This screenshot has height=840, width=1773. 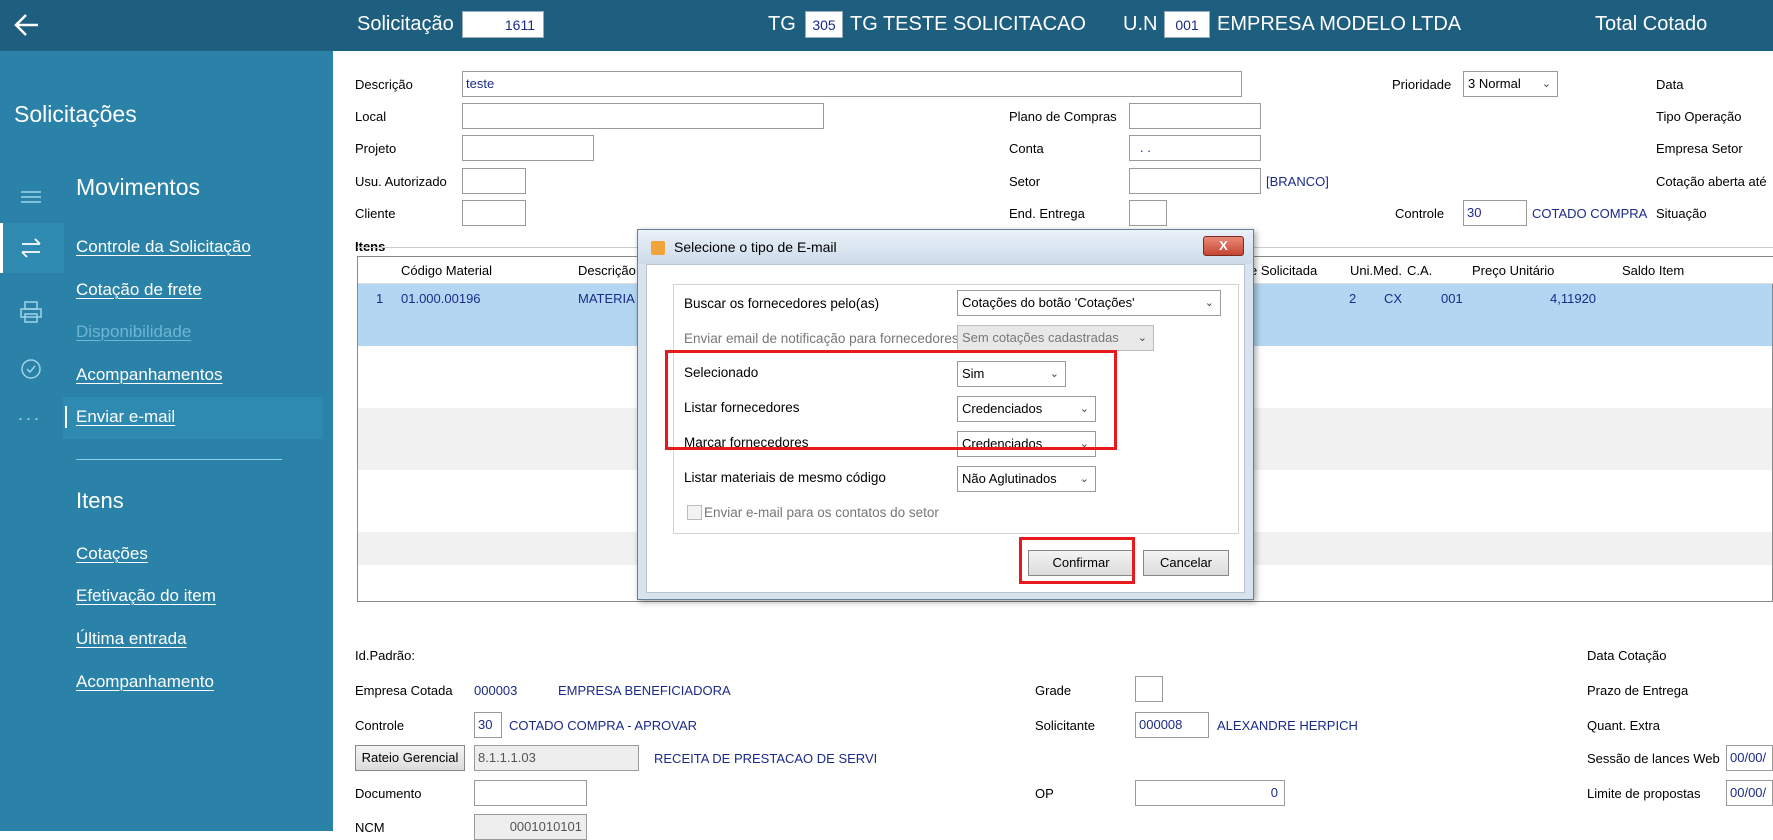 I want to click on bottom-controle-text: COTADO COMPRA - APROVAR, so click(x=603, y=725).